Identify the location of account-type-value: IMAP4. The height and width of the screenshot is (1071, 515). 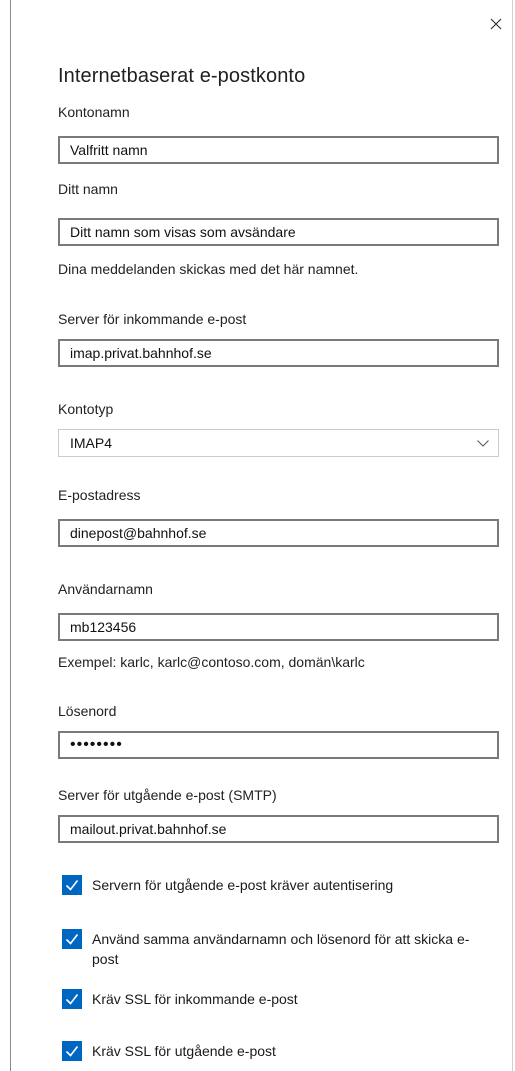
(91, 443).